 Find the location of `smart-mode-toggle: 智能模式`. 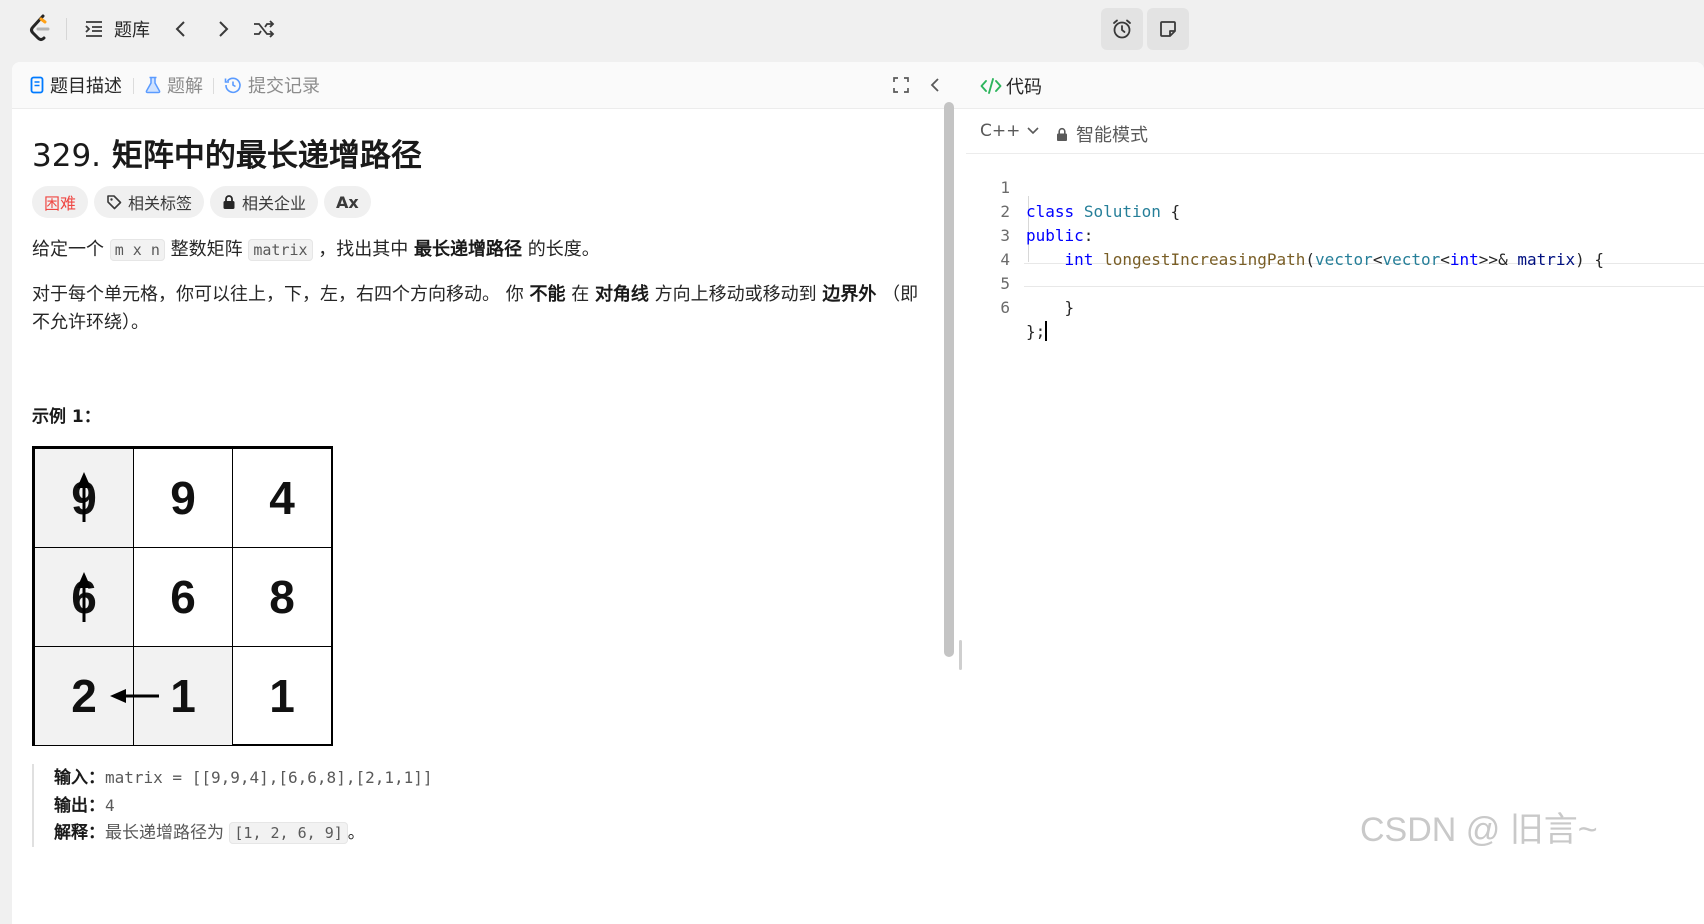

smart-mode-toggle: 智能模式 is located at coordinates (1102, 134).